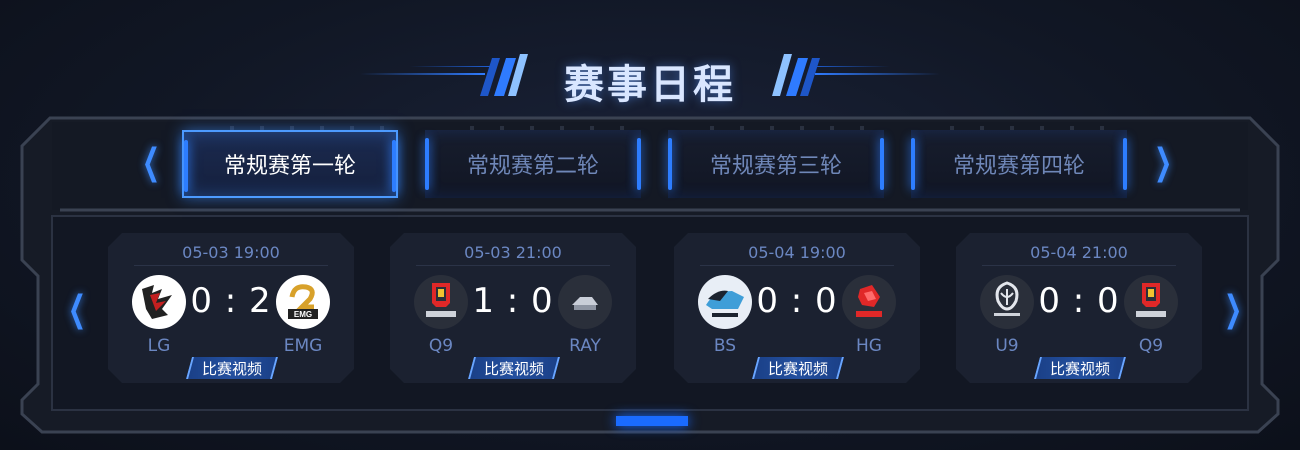 This screenshot has width=1300, height=450. What do you see at coordinates (504, 75) in the screenshot?
I see `slash-decoration-left` at bounding box center [504, 75].